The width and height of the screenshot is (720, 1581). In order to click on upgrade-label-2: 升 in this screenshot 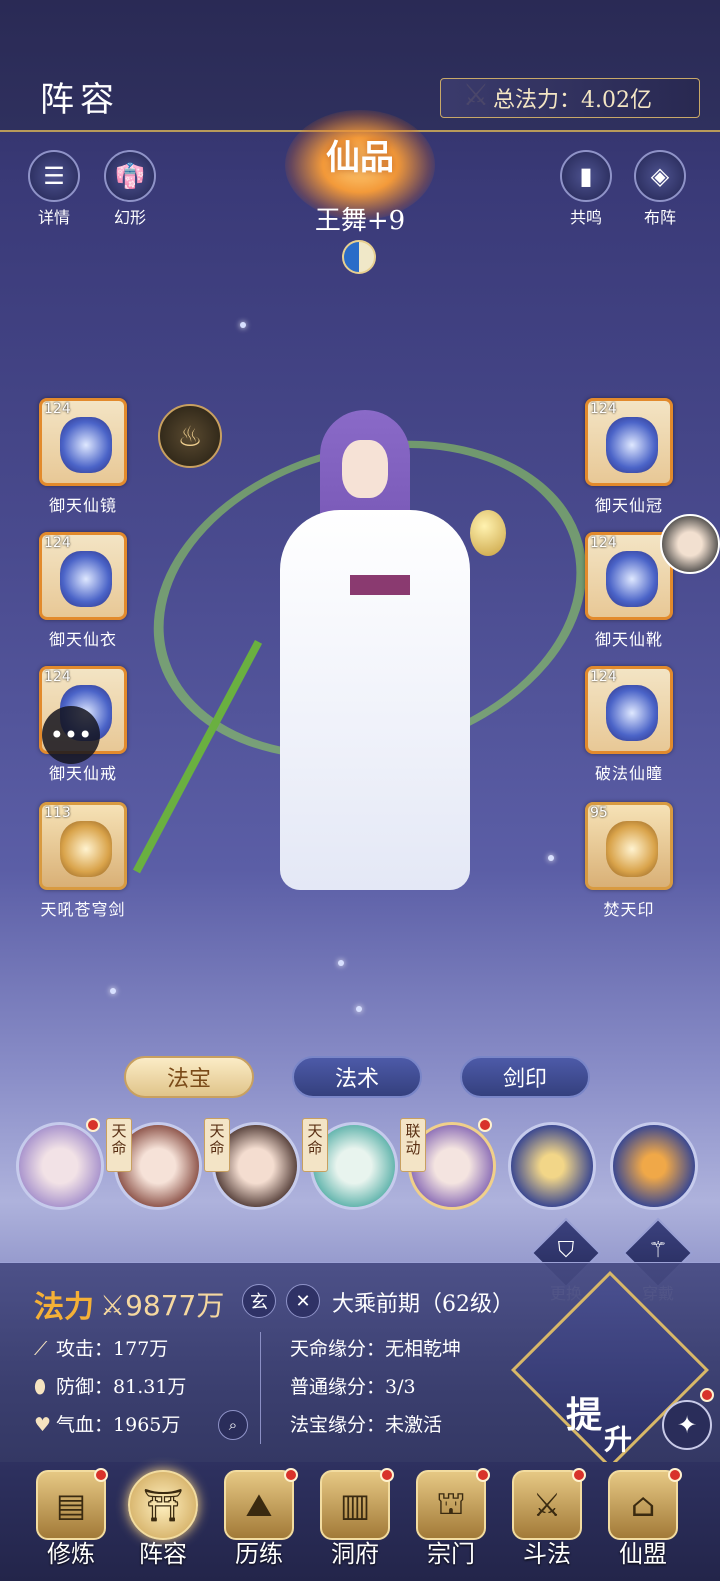, I will do `click(618, 1439)`.